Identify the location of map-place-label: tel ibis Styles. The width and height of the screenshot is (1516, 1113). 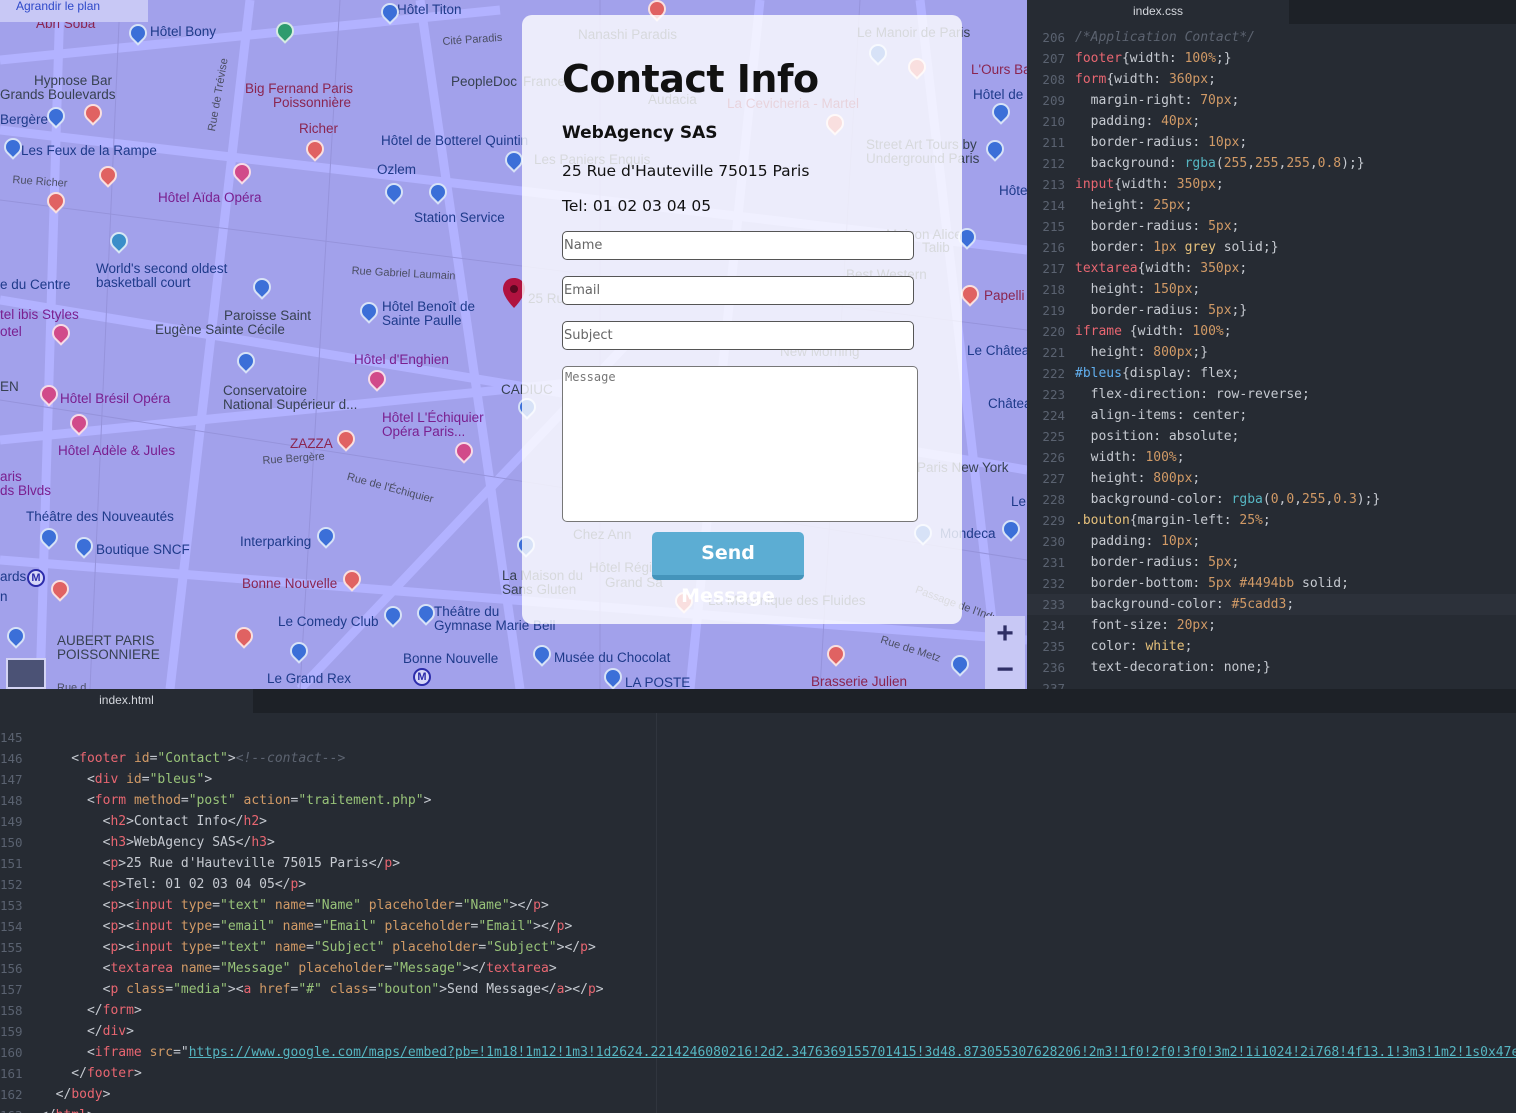
(39, 315).